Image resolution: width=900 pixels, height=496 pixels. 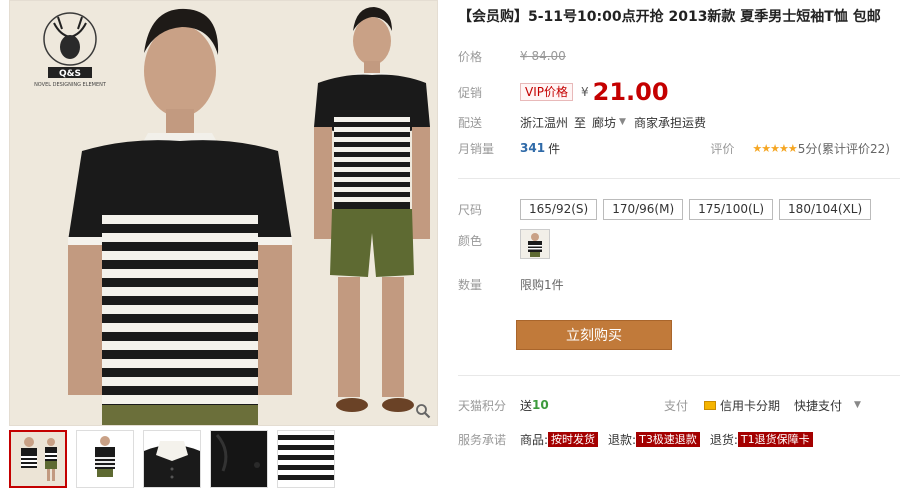 What do you see at coordinates (70, 85) in the screenshot?
I see `logo-subtext: NOVEL DESIGNING ELEMENT` at bounding box center [70, 85].